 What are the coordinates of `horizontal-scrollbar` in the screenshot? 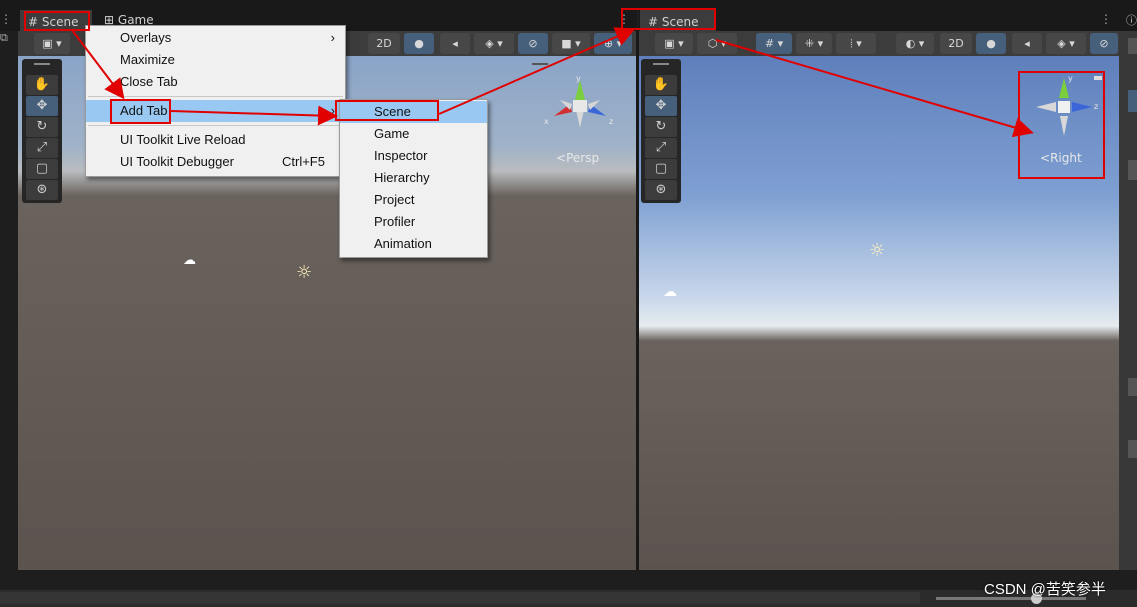 It's located at (460, 598).